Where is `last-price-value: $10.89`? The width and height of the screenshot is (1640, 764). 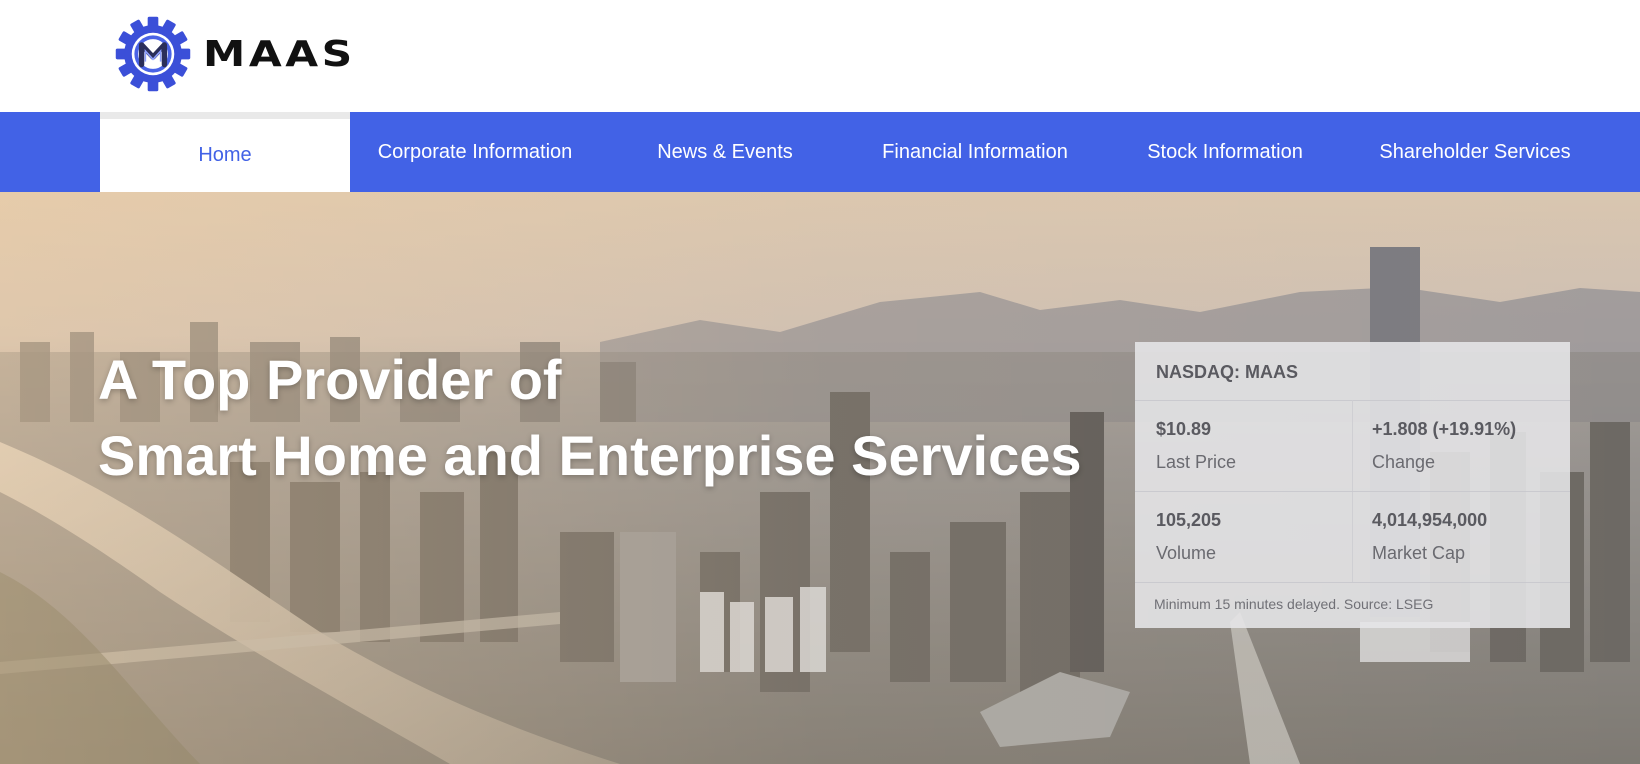
last-price-value: $10.89 is located at coordinates (1184, 429).